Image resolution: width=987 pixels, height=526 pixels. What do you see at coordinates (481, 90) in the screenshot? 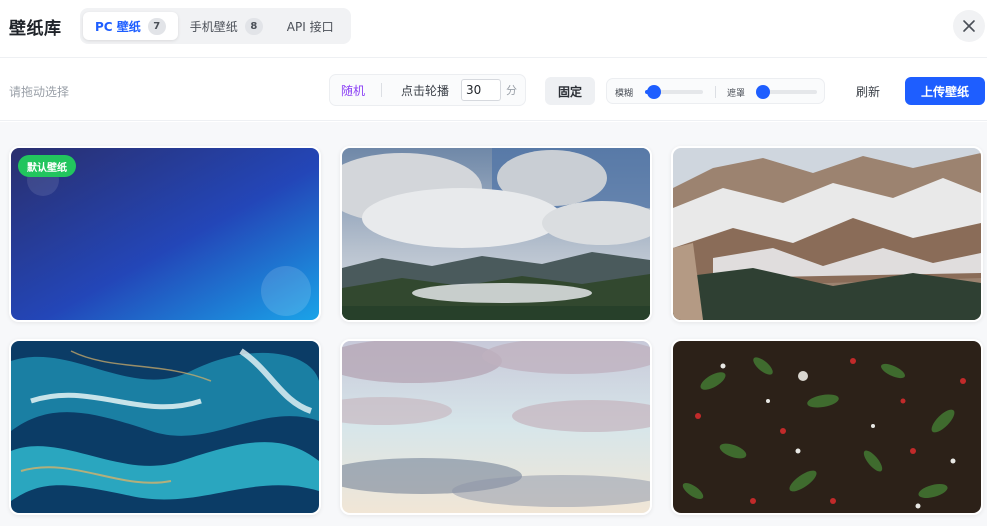
I see `interval-minutes-input` at bounding box center [481, 90].